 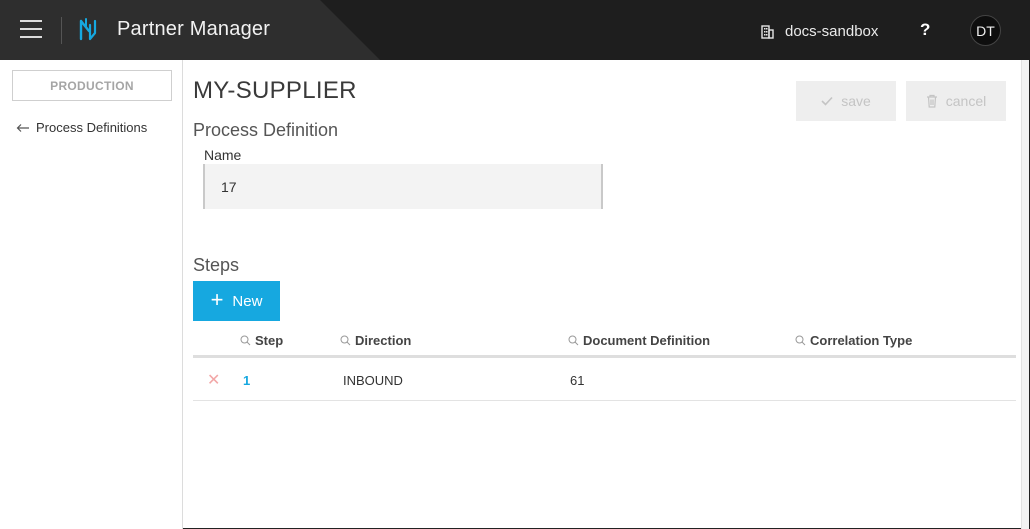 What do you see at coordinates (266, 130) in the screenshot?
I see `section-title-process-definition: Process Definition` at bounding box center [266, 130].